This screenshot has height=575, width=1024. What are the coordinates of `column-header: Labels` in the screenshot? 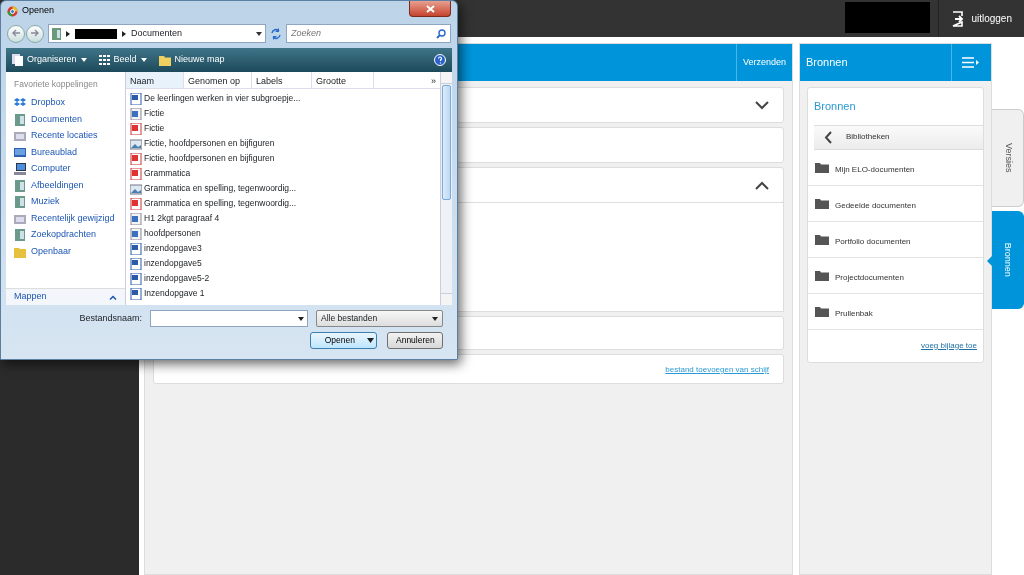 It's located at (282, 80).